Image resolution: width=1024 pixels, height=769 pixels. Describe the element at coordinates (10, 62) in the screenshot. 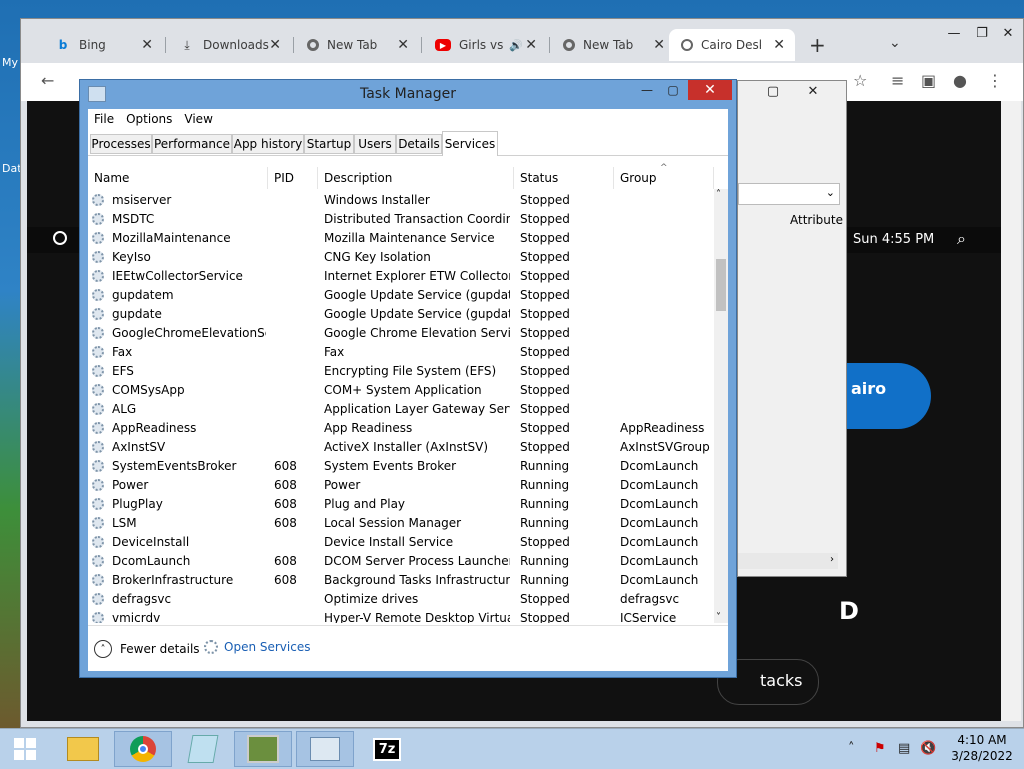

I see `desktop-icon-label: My` at that location.